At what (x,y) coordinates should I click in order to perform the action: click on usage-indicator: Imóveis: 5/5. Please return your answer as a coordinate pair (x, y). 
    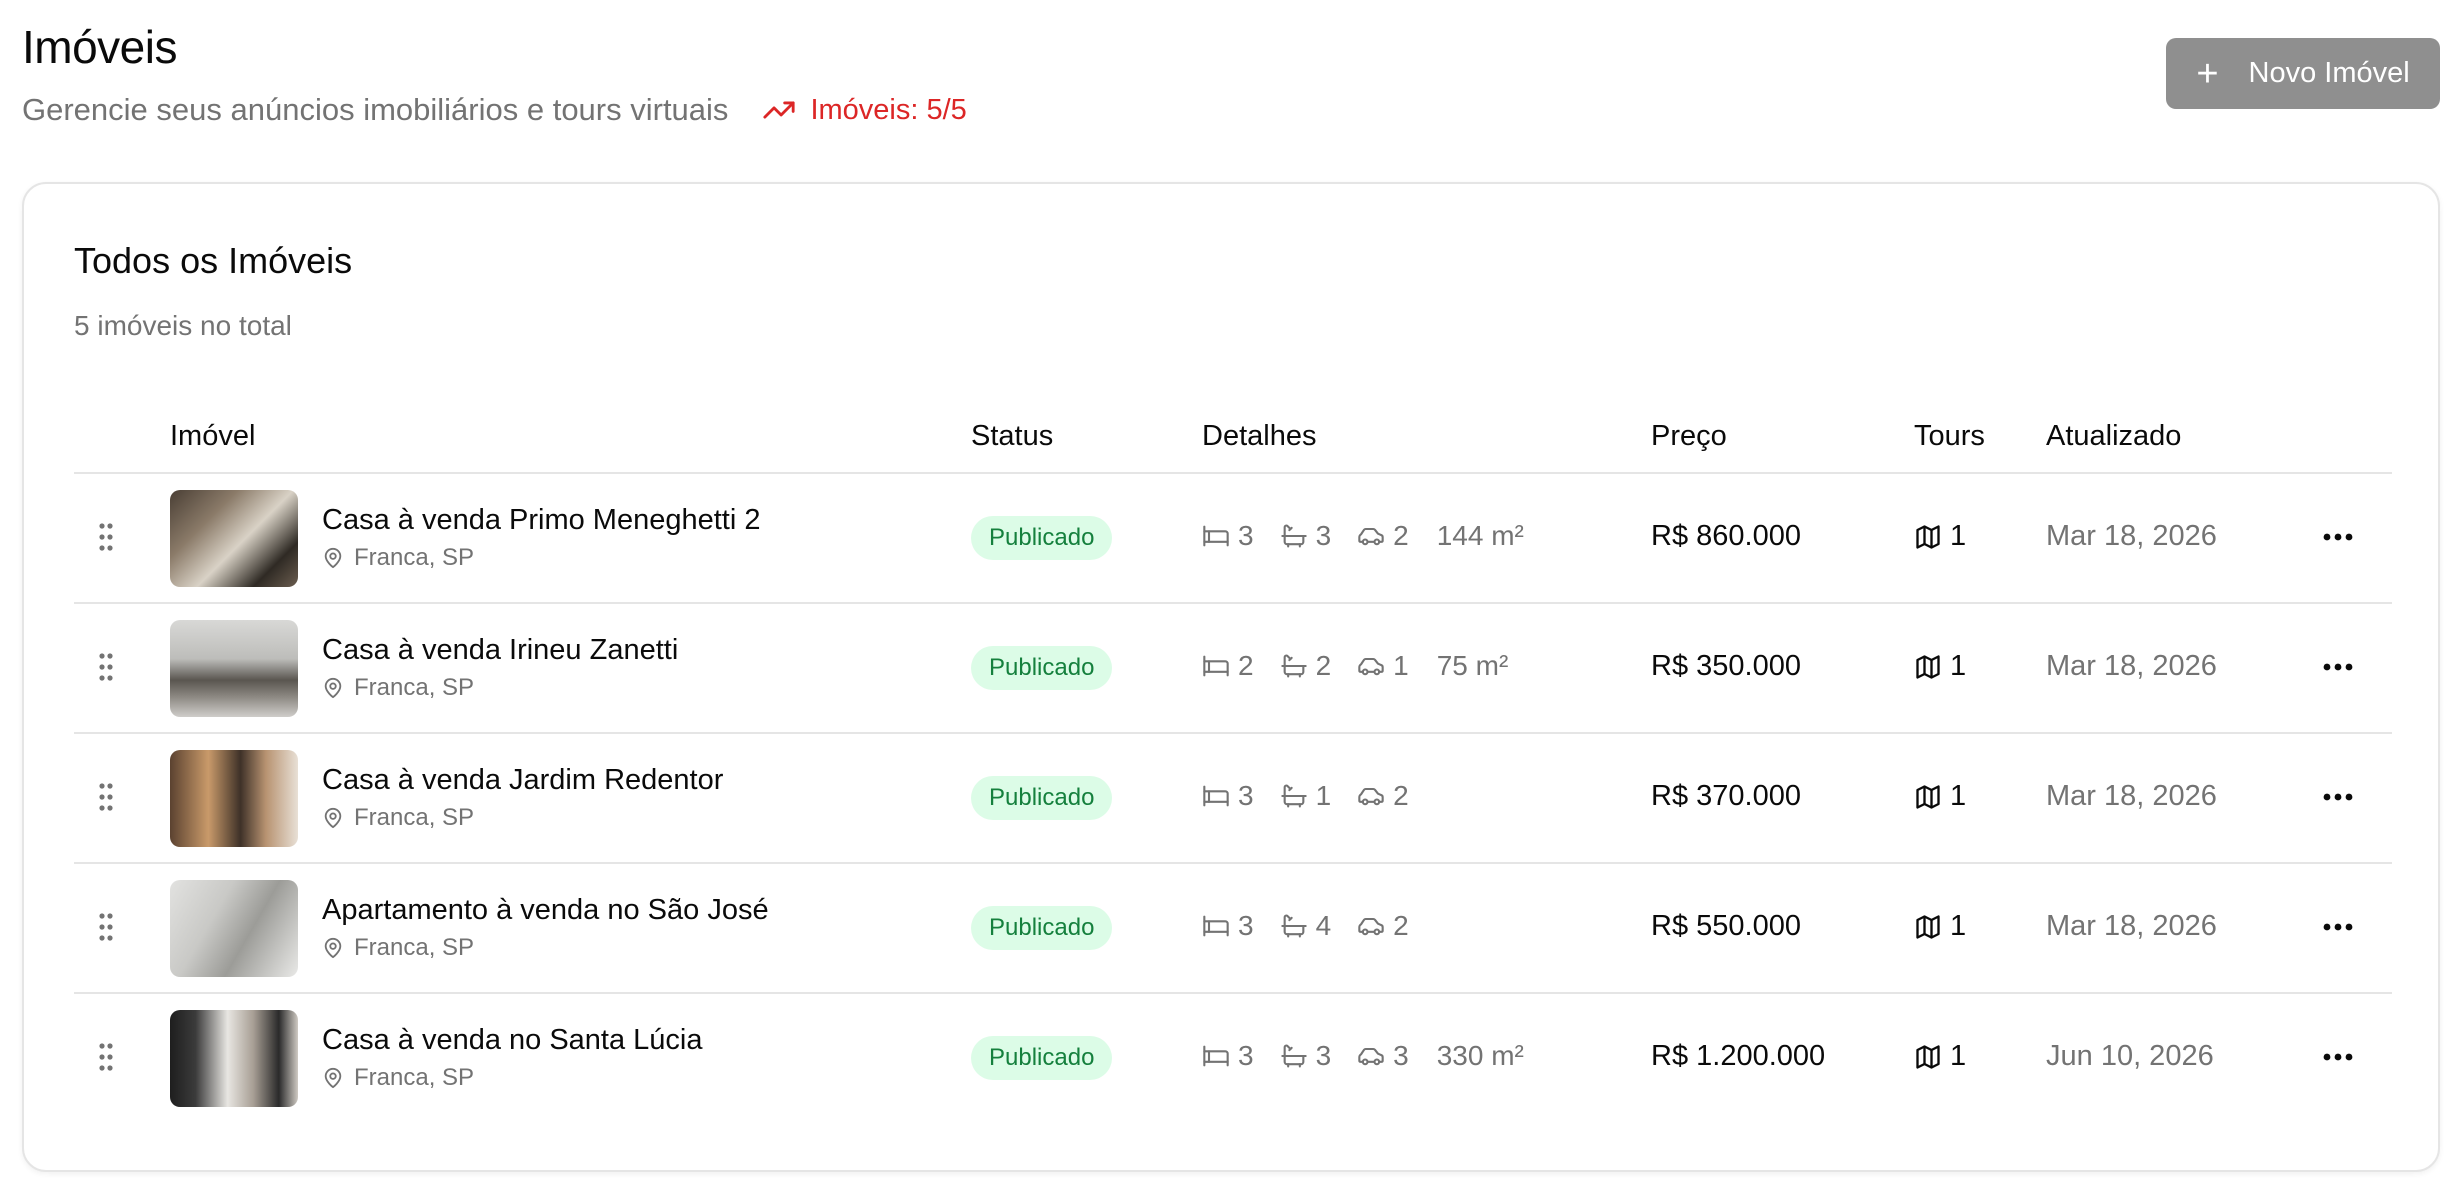
    Looking at the image, I should click on (864, 110).